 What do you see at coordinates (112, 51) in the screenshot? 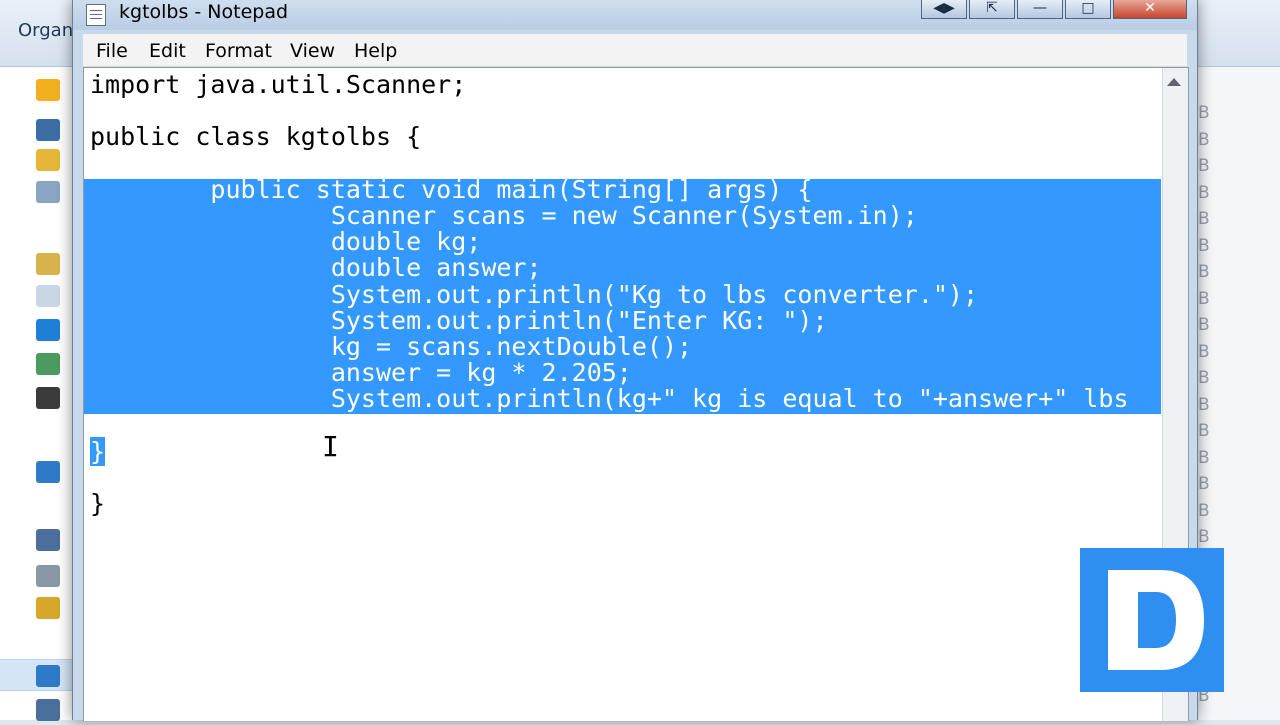
I see `menu-file: File` at bounding box center [112, 51].